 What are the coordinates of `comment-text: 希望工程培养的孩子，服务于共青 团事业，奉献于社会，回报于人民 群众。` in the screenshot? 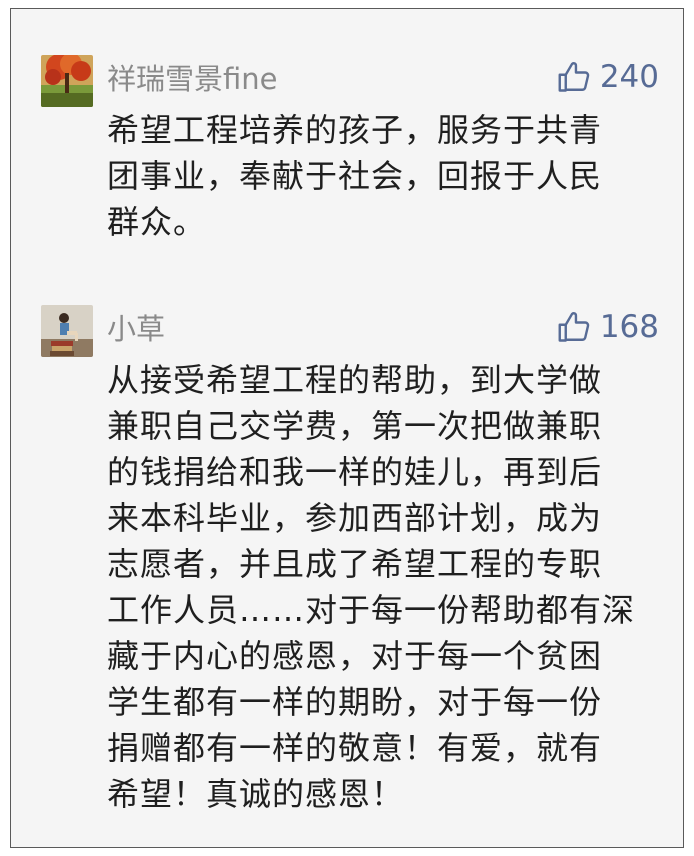 It's located at (381, 176).